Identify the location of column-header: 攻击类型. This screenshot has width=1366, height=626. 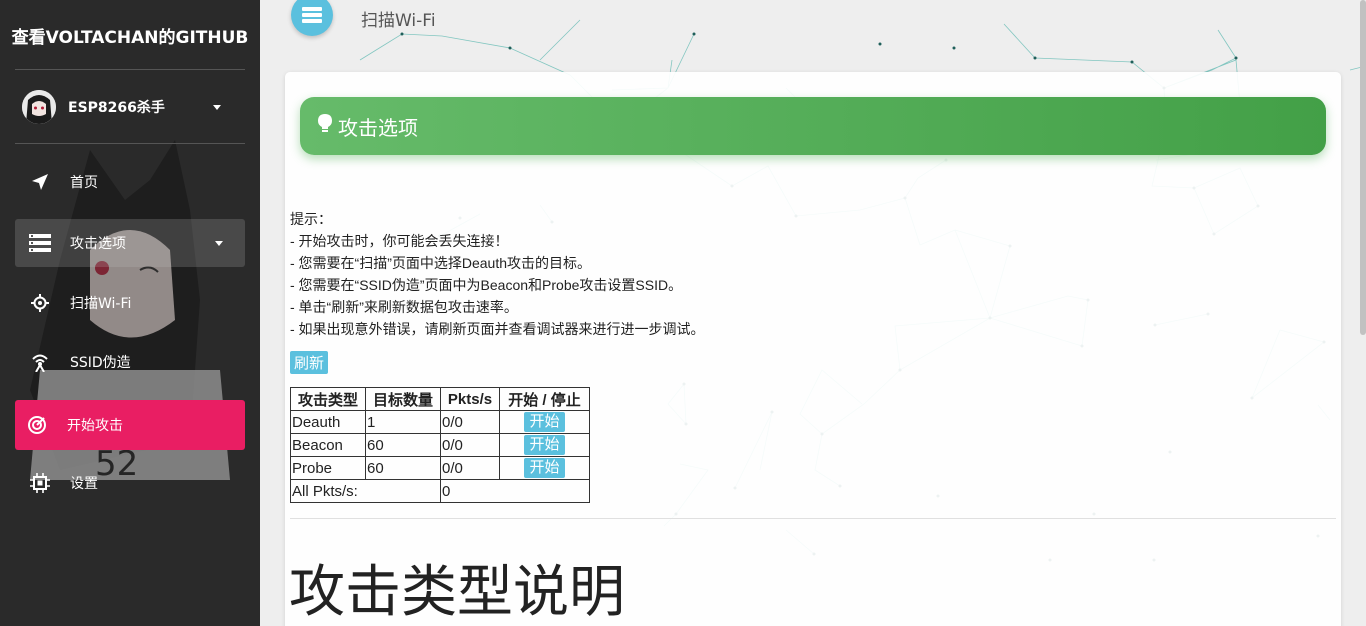
(328, 399).